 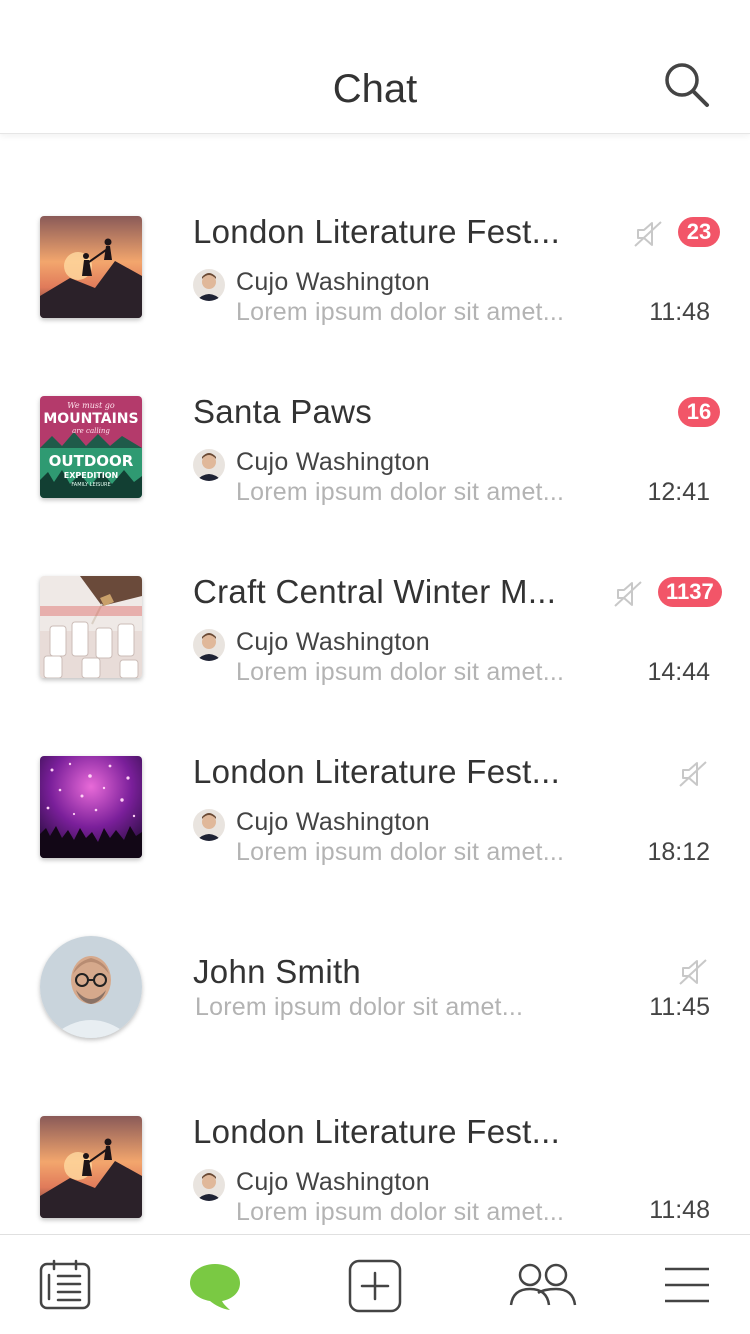 I want to click on hamburger-menu-icon, so click(x=687, y=1285).